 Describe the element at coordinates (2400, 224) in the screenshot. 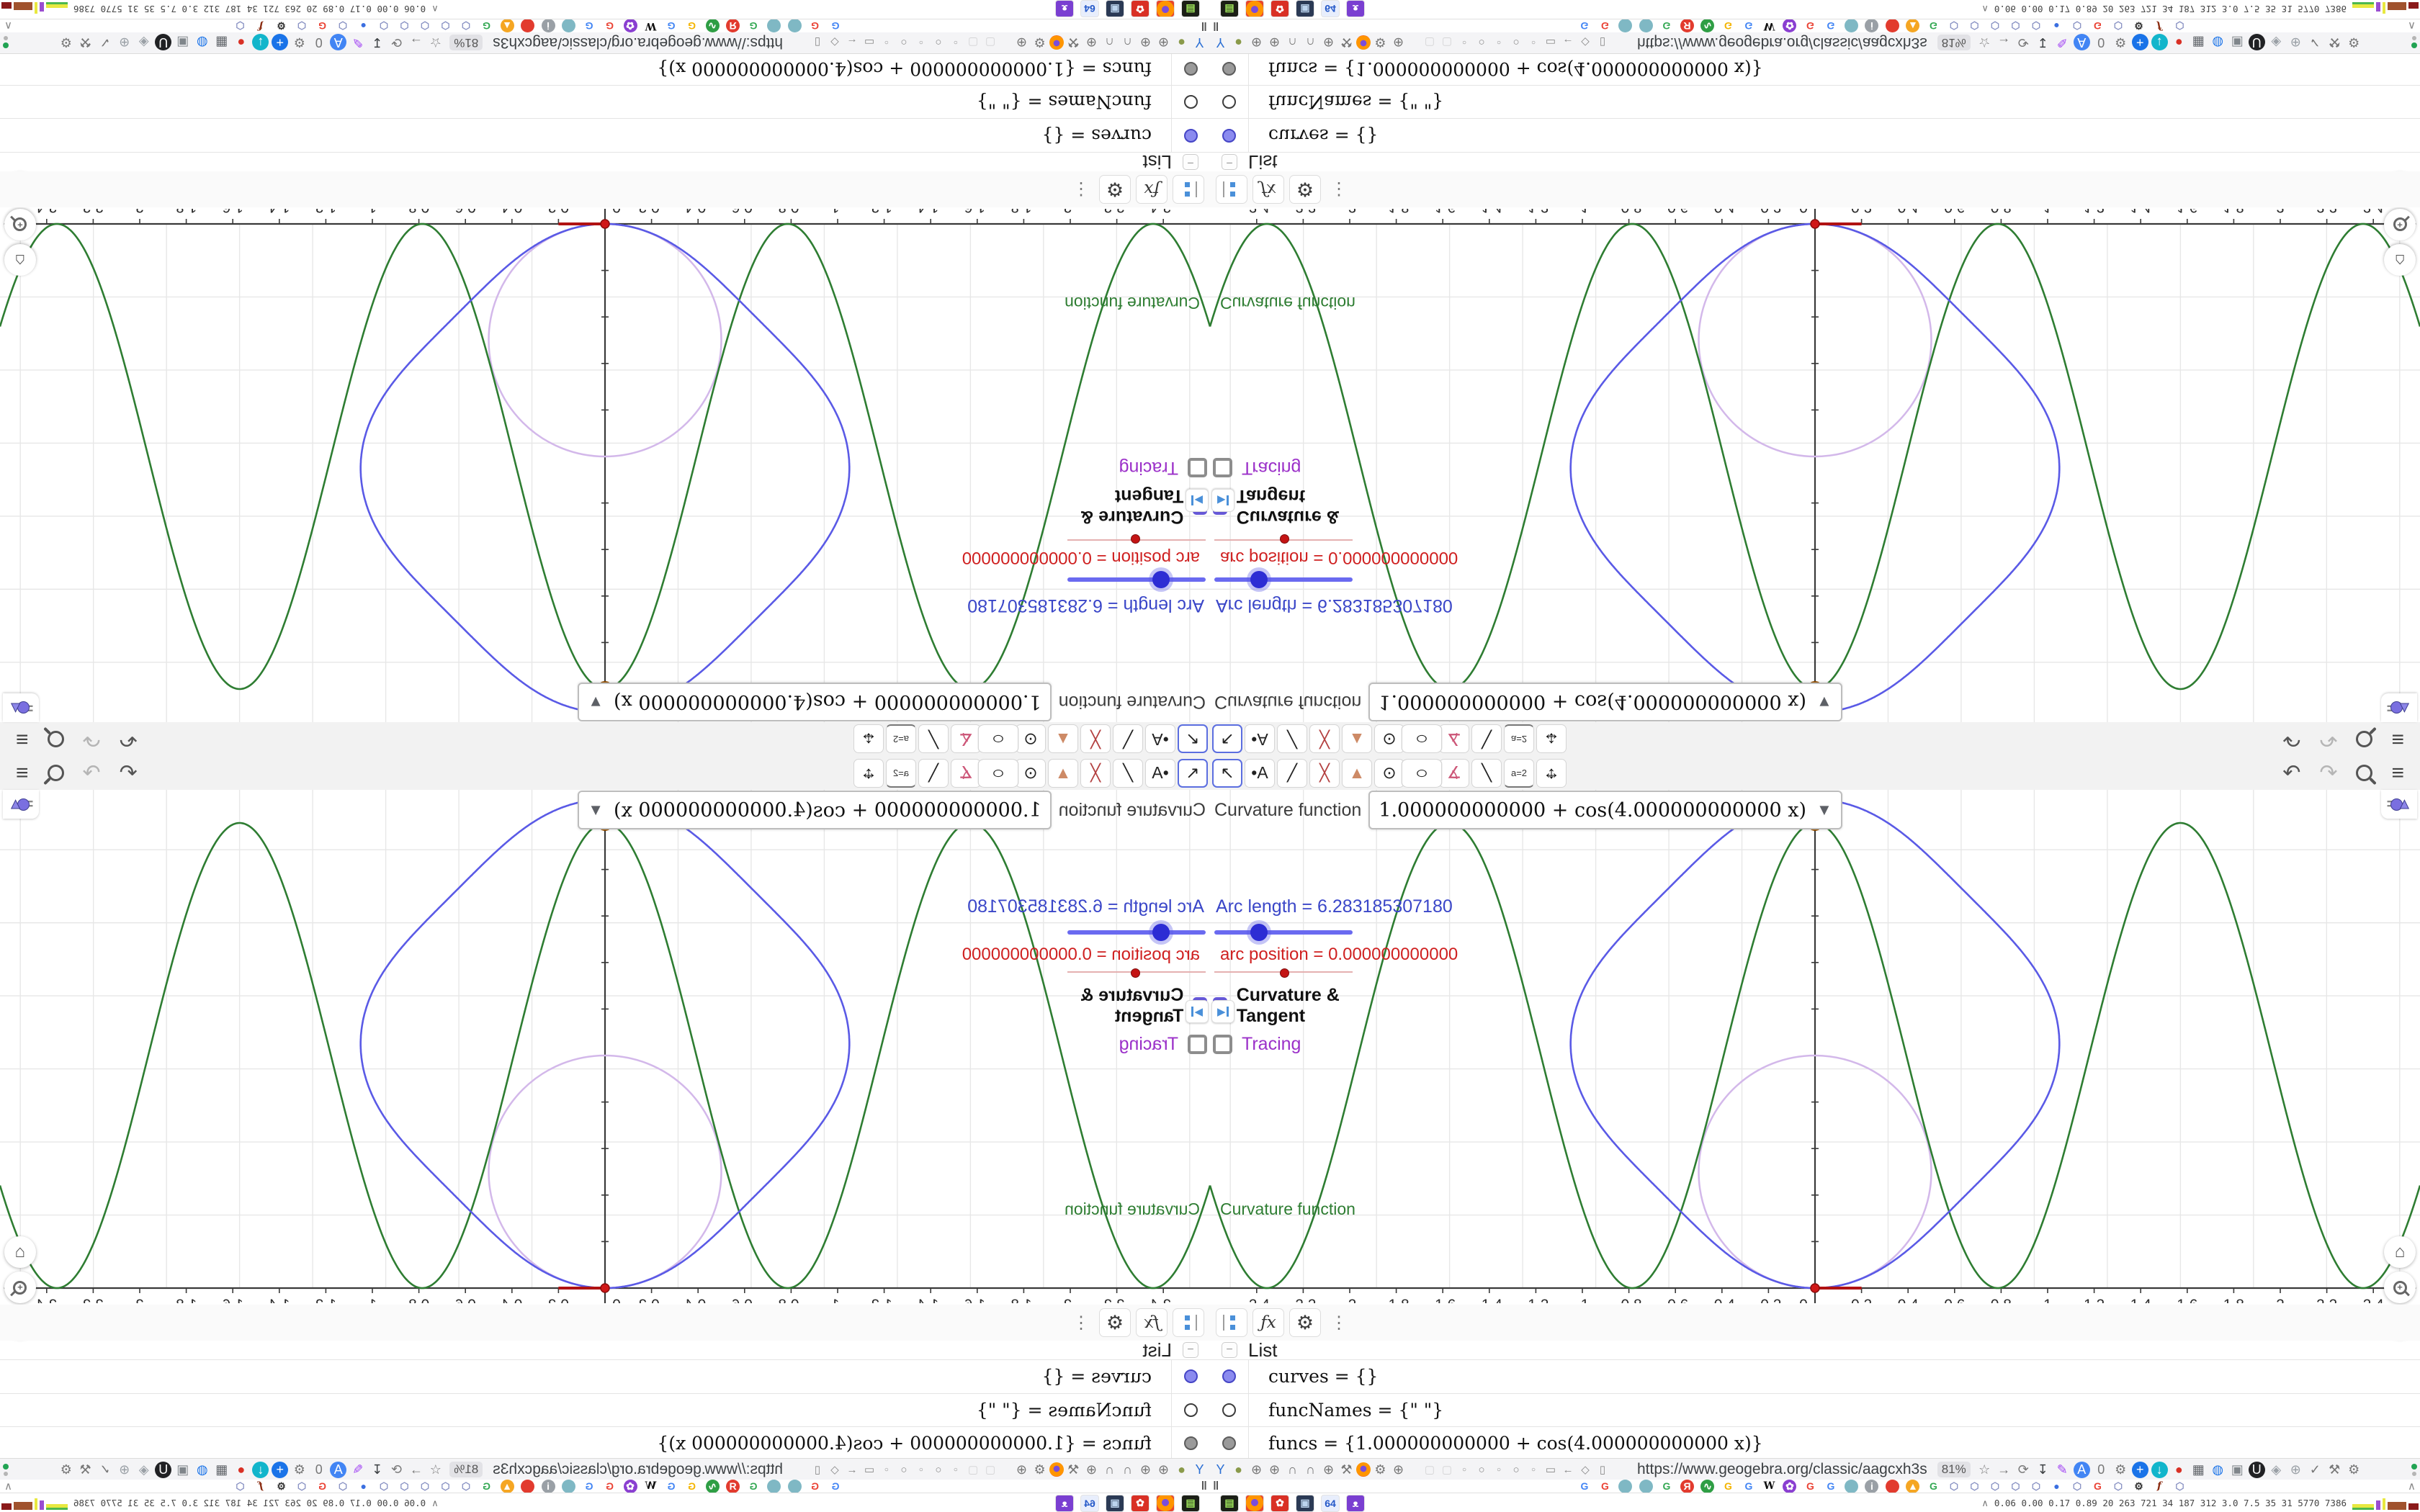

I see `zoom-in-button: +` at that location.